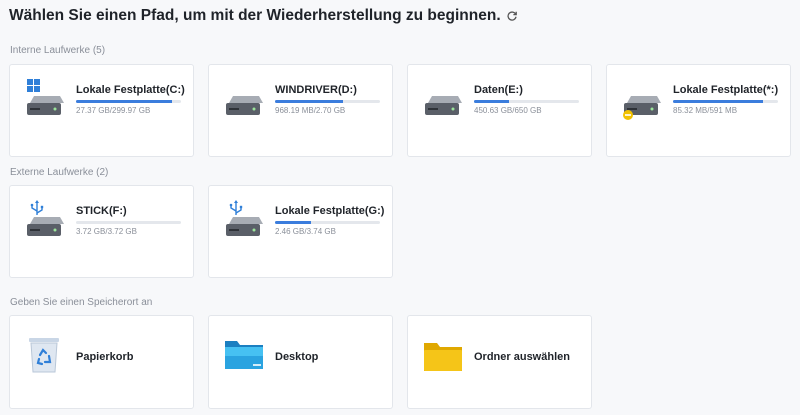 This screenshot has width=800, height=415. I want to click on desktop-folder-icon, so click(244, 355).